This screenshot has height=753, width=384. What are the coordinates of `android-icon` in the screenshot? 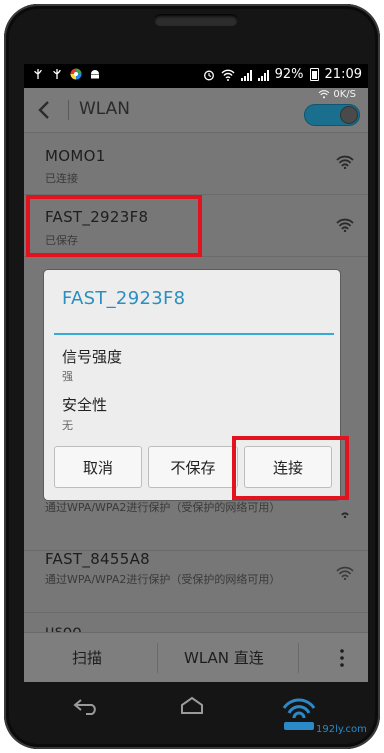 It's located at (95, 74).